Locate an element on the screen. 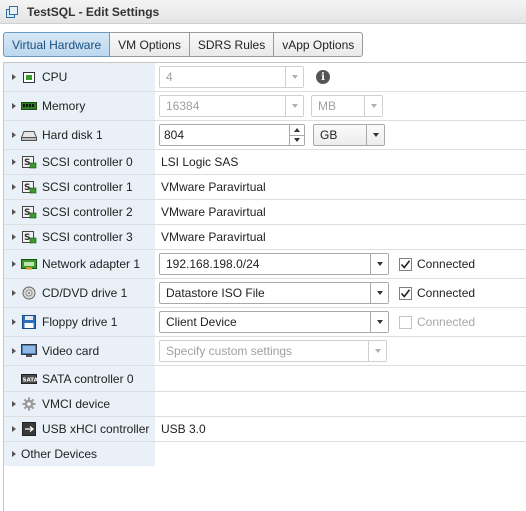 The image size is (526, 511). expand-video-card-icon is located at coordinates (14, 351).